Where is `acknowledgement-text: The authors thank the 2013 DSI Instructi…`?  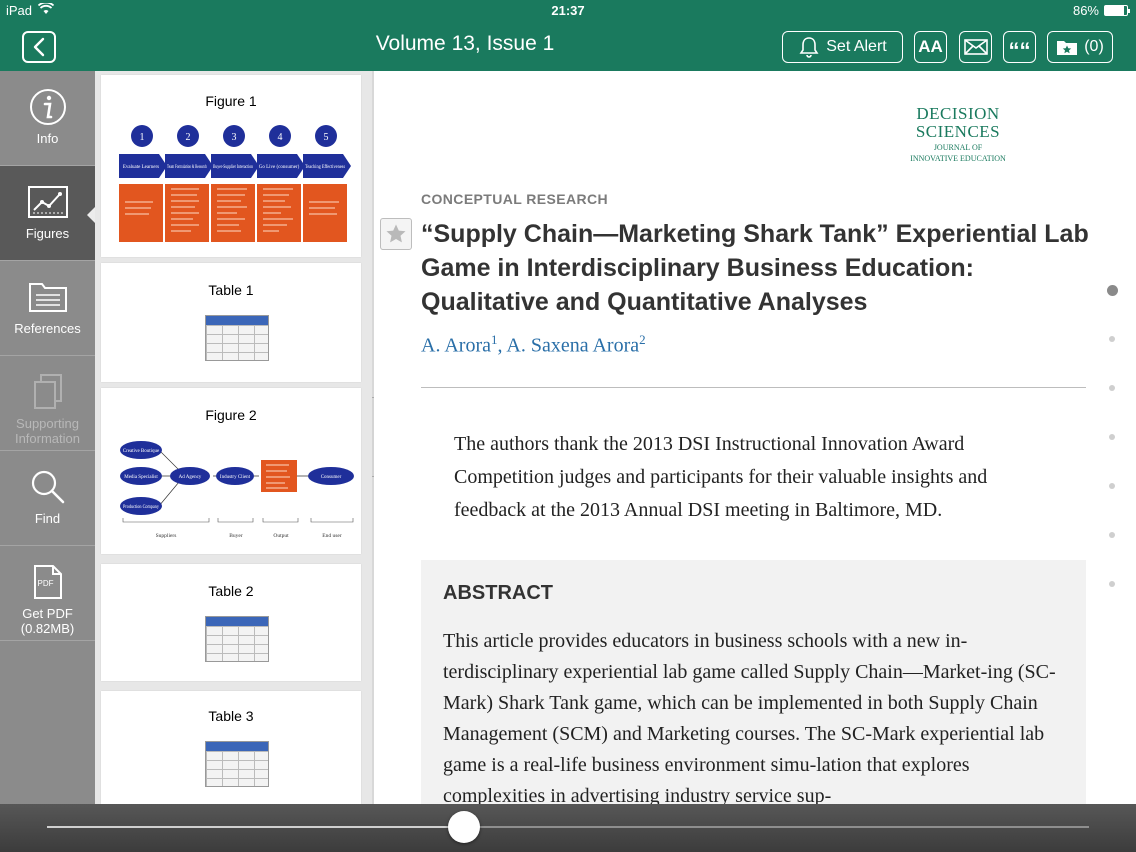 acknowledgement-text: The authors thank the 2013 DSI Instructi… is located at coordinates (721, 477).